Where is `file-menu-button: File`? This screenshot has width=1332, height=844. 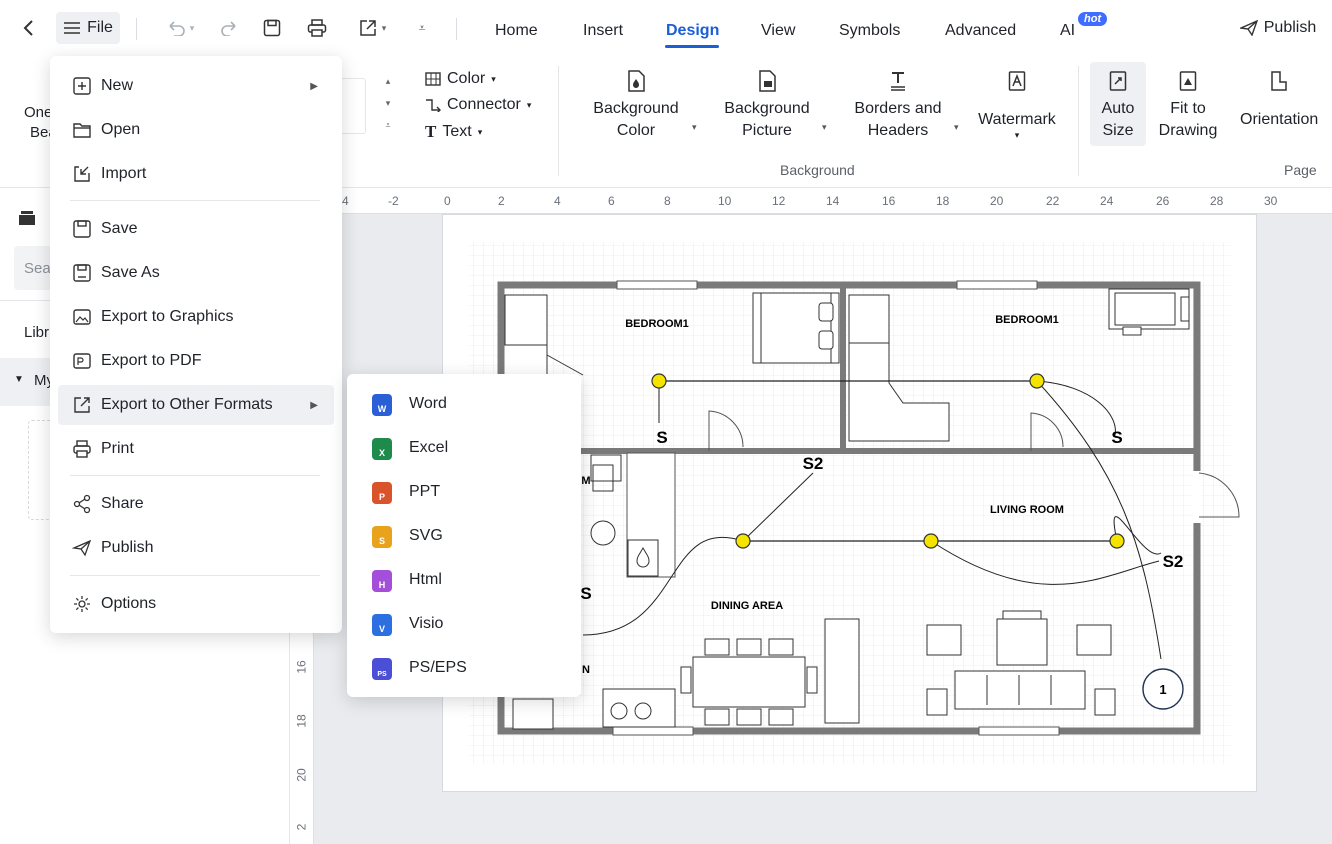 file-menu-button: File is located at coordinates (88, 28).